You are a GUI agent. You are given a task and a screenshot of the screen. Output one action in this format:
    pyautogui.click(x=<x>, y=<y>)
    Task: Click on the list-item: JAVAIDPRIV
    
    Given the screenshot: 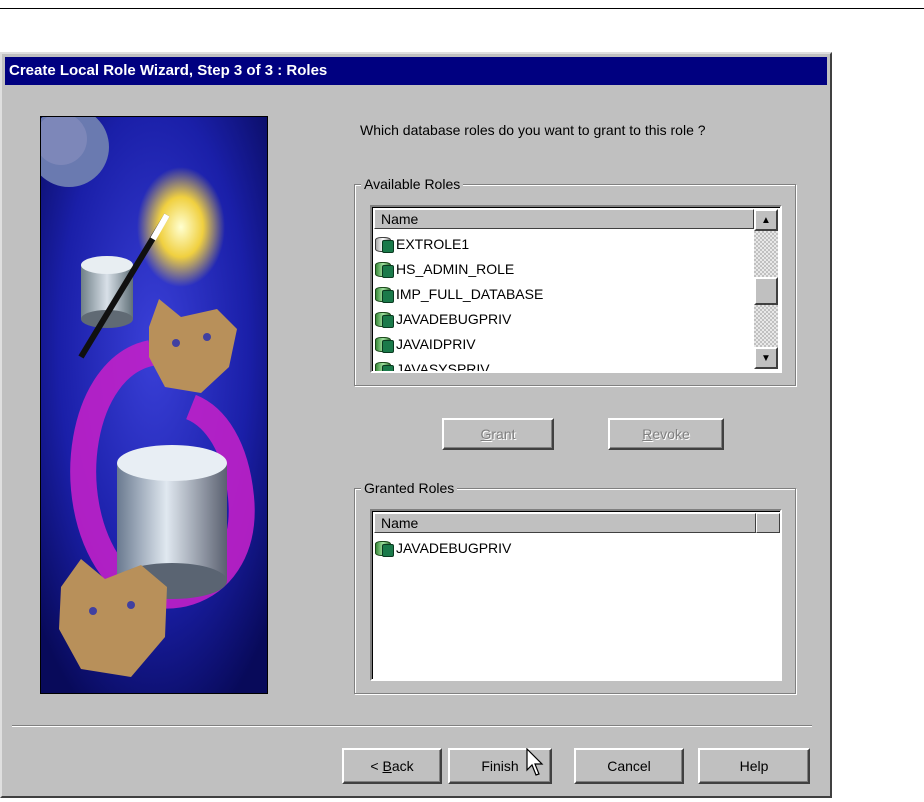 What is the action you would take?
    pyautogui.click(x=458, y=343)
    